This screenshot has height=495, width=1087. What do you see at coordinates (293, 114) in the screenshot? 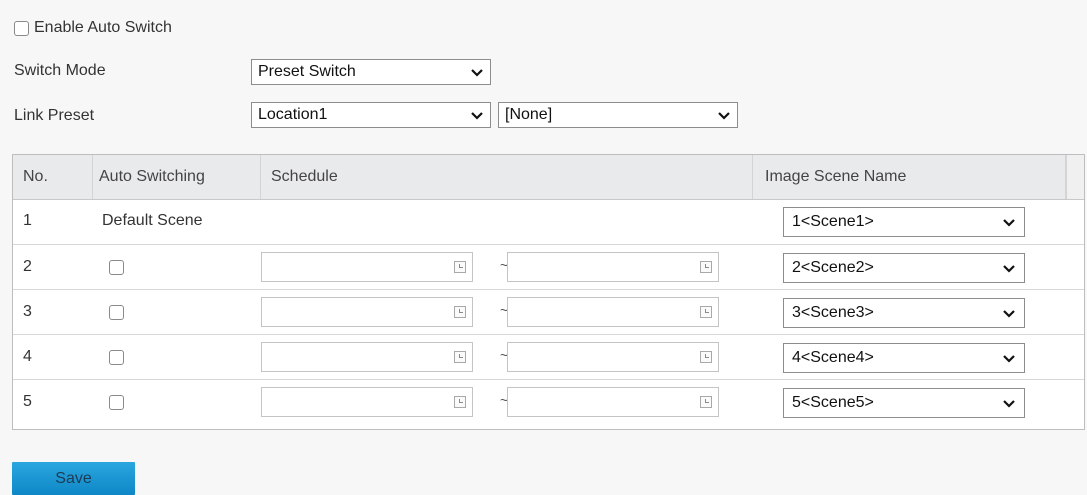
I see `link-preset-value: Location1` at bounding box center [293, 114].